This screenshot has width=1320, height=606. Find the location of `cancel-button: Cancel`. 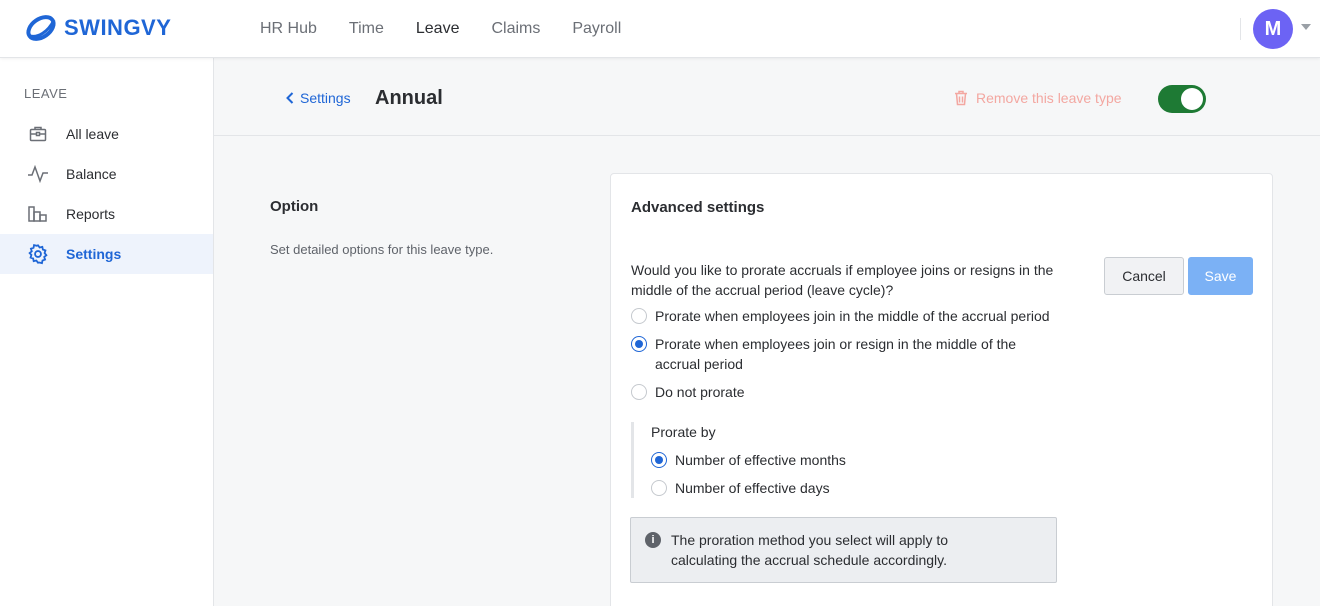

cancel-button: Cancel is located at coordinates (1144, 276).